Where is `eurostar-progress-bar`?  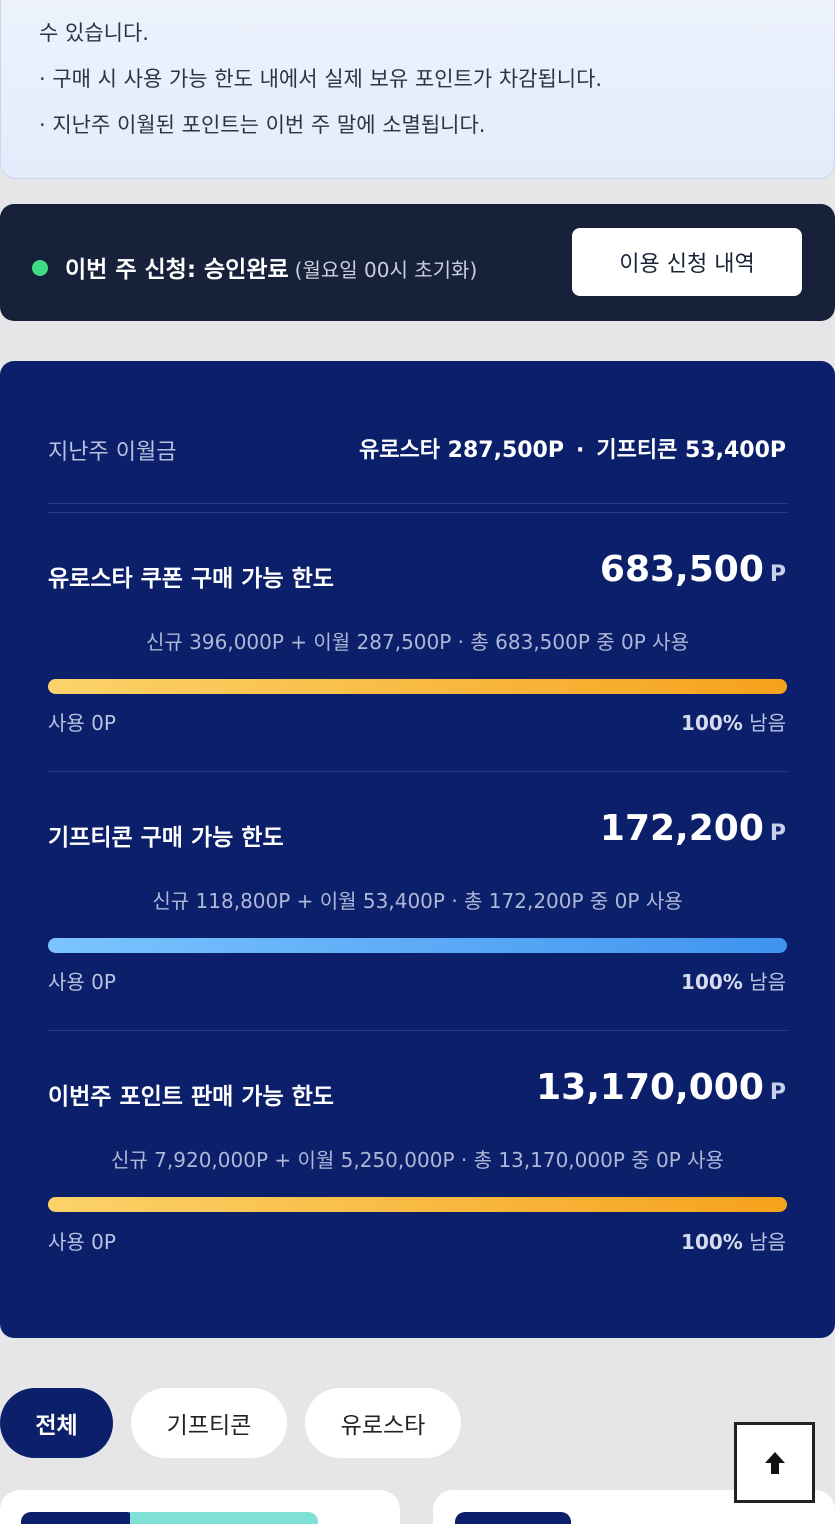 eurostar-progress-bar is located at coordinates (417, 686).